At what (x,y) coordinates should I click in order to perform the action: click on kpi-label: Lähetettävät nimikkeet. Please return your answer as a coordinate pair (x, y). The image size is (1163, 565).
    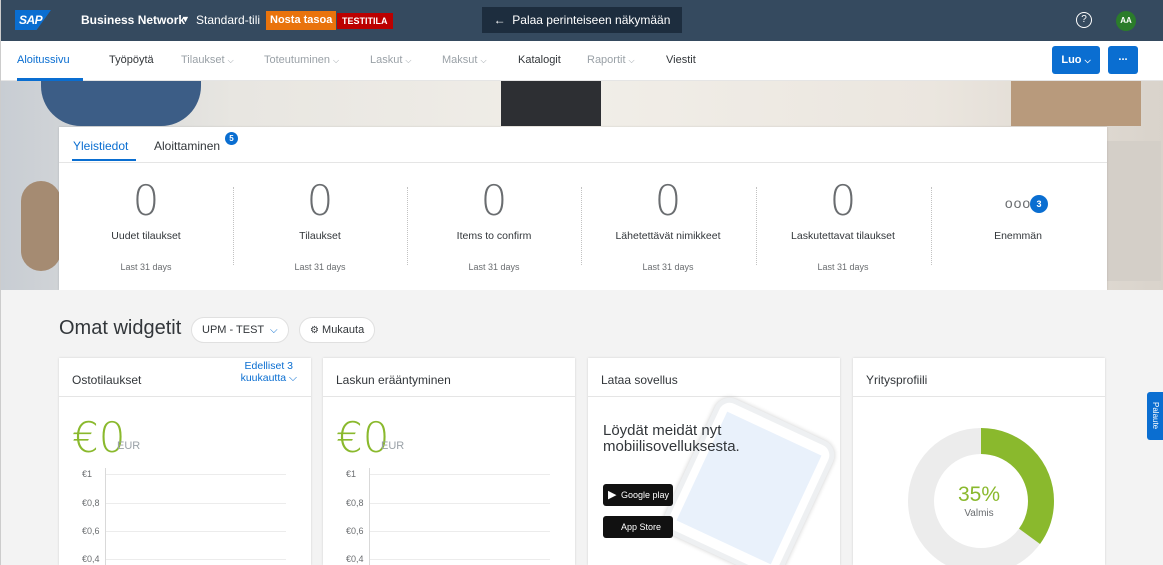
    Looking at the image, I should click on (668, 236).